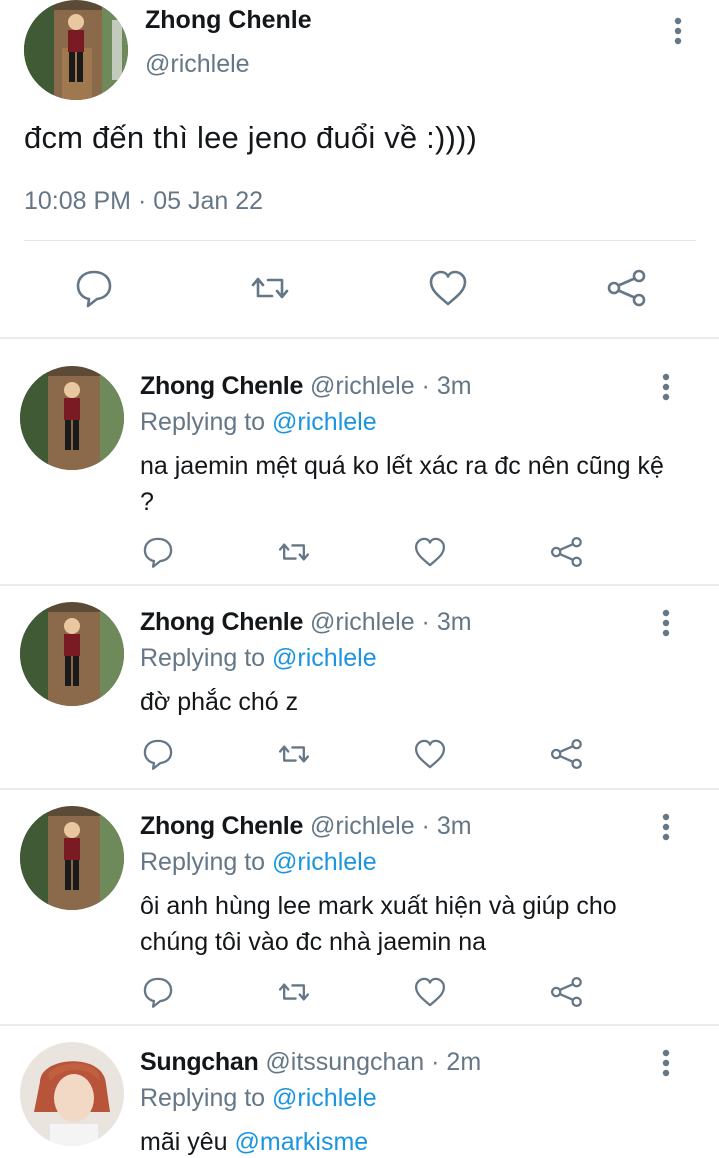 The height and width of the screenshot is (1158, 719). I want to click on tweet-text: mãi yêu @markisme, so click(410, 1141).